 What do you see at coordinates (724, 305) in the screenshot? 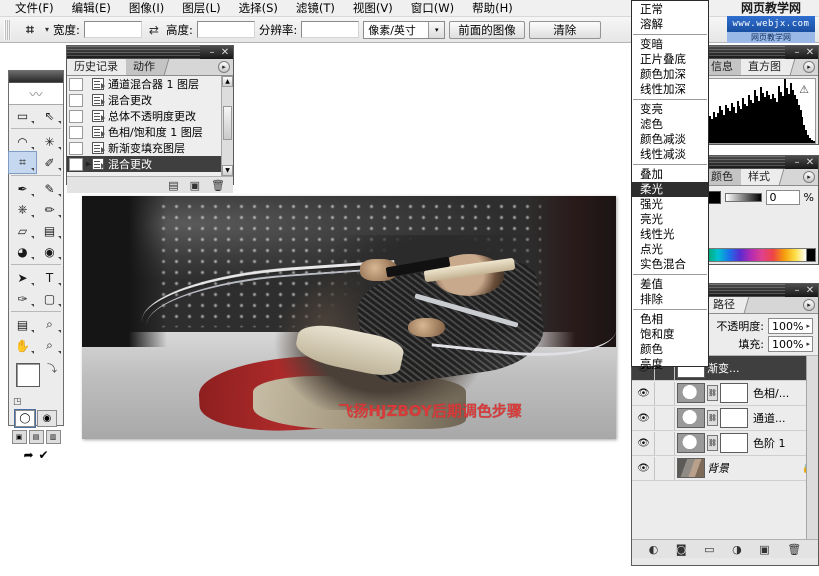
I see `tab-paths: 路径` at bounding box center [724, 305].